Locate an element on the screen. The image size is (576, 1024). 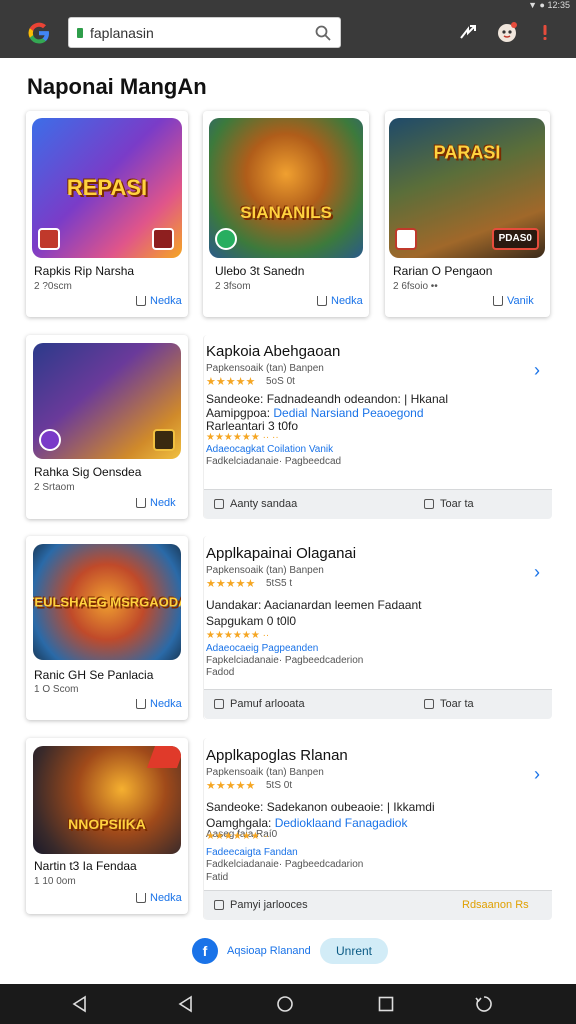
alert-icon is located at coordinates (545, 32).